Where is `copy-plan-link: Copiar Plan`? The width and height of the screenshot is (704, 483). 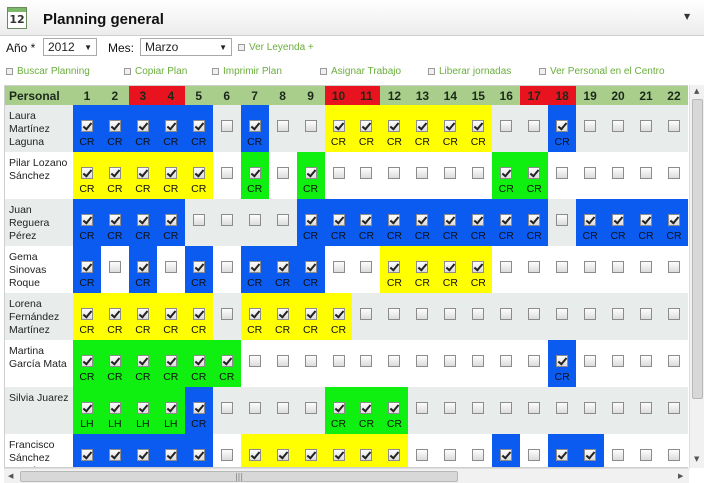 copy-plan-link: Copiar Plan is located at coordinates (155, 71).